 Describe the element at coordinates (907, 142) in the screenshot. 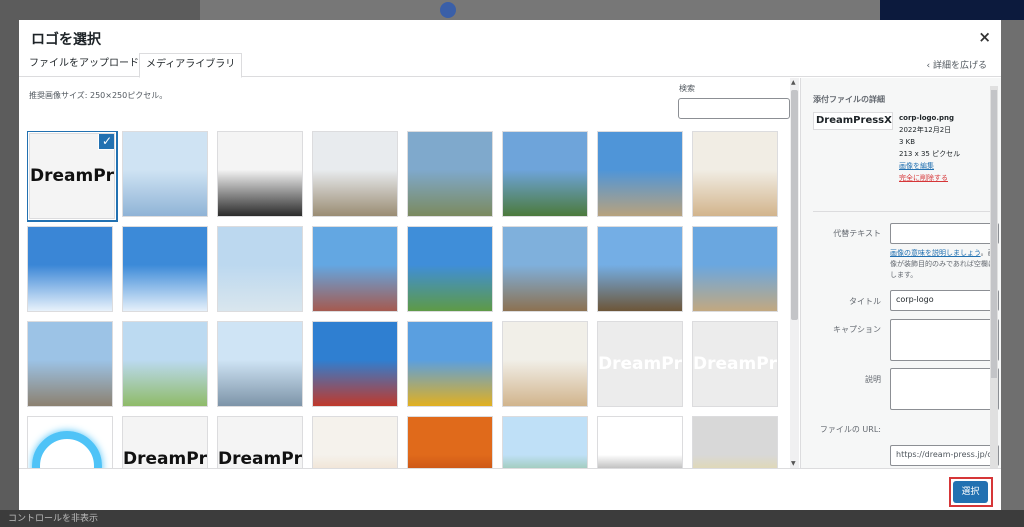

I see `file-size: 3 KB` at that location.